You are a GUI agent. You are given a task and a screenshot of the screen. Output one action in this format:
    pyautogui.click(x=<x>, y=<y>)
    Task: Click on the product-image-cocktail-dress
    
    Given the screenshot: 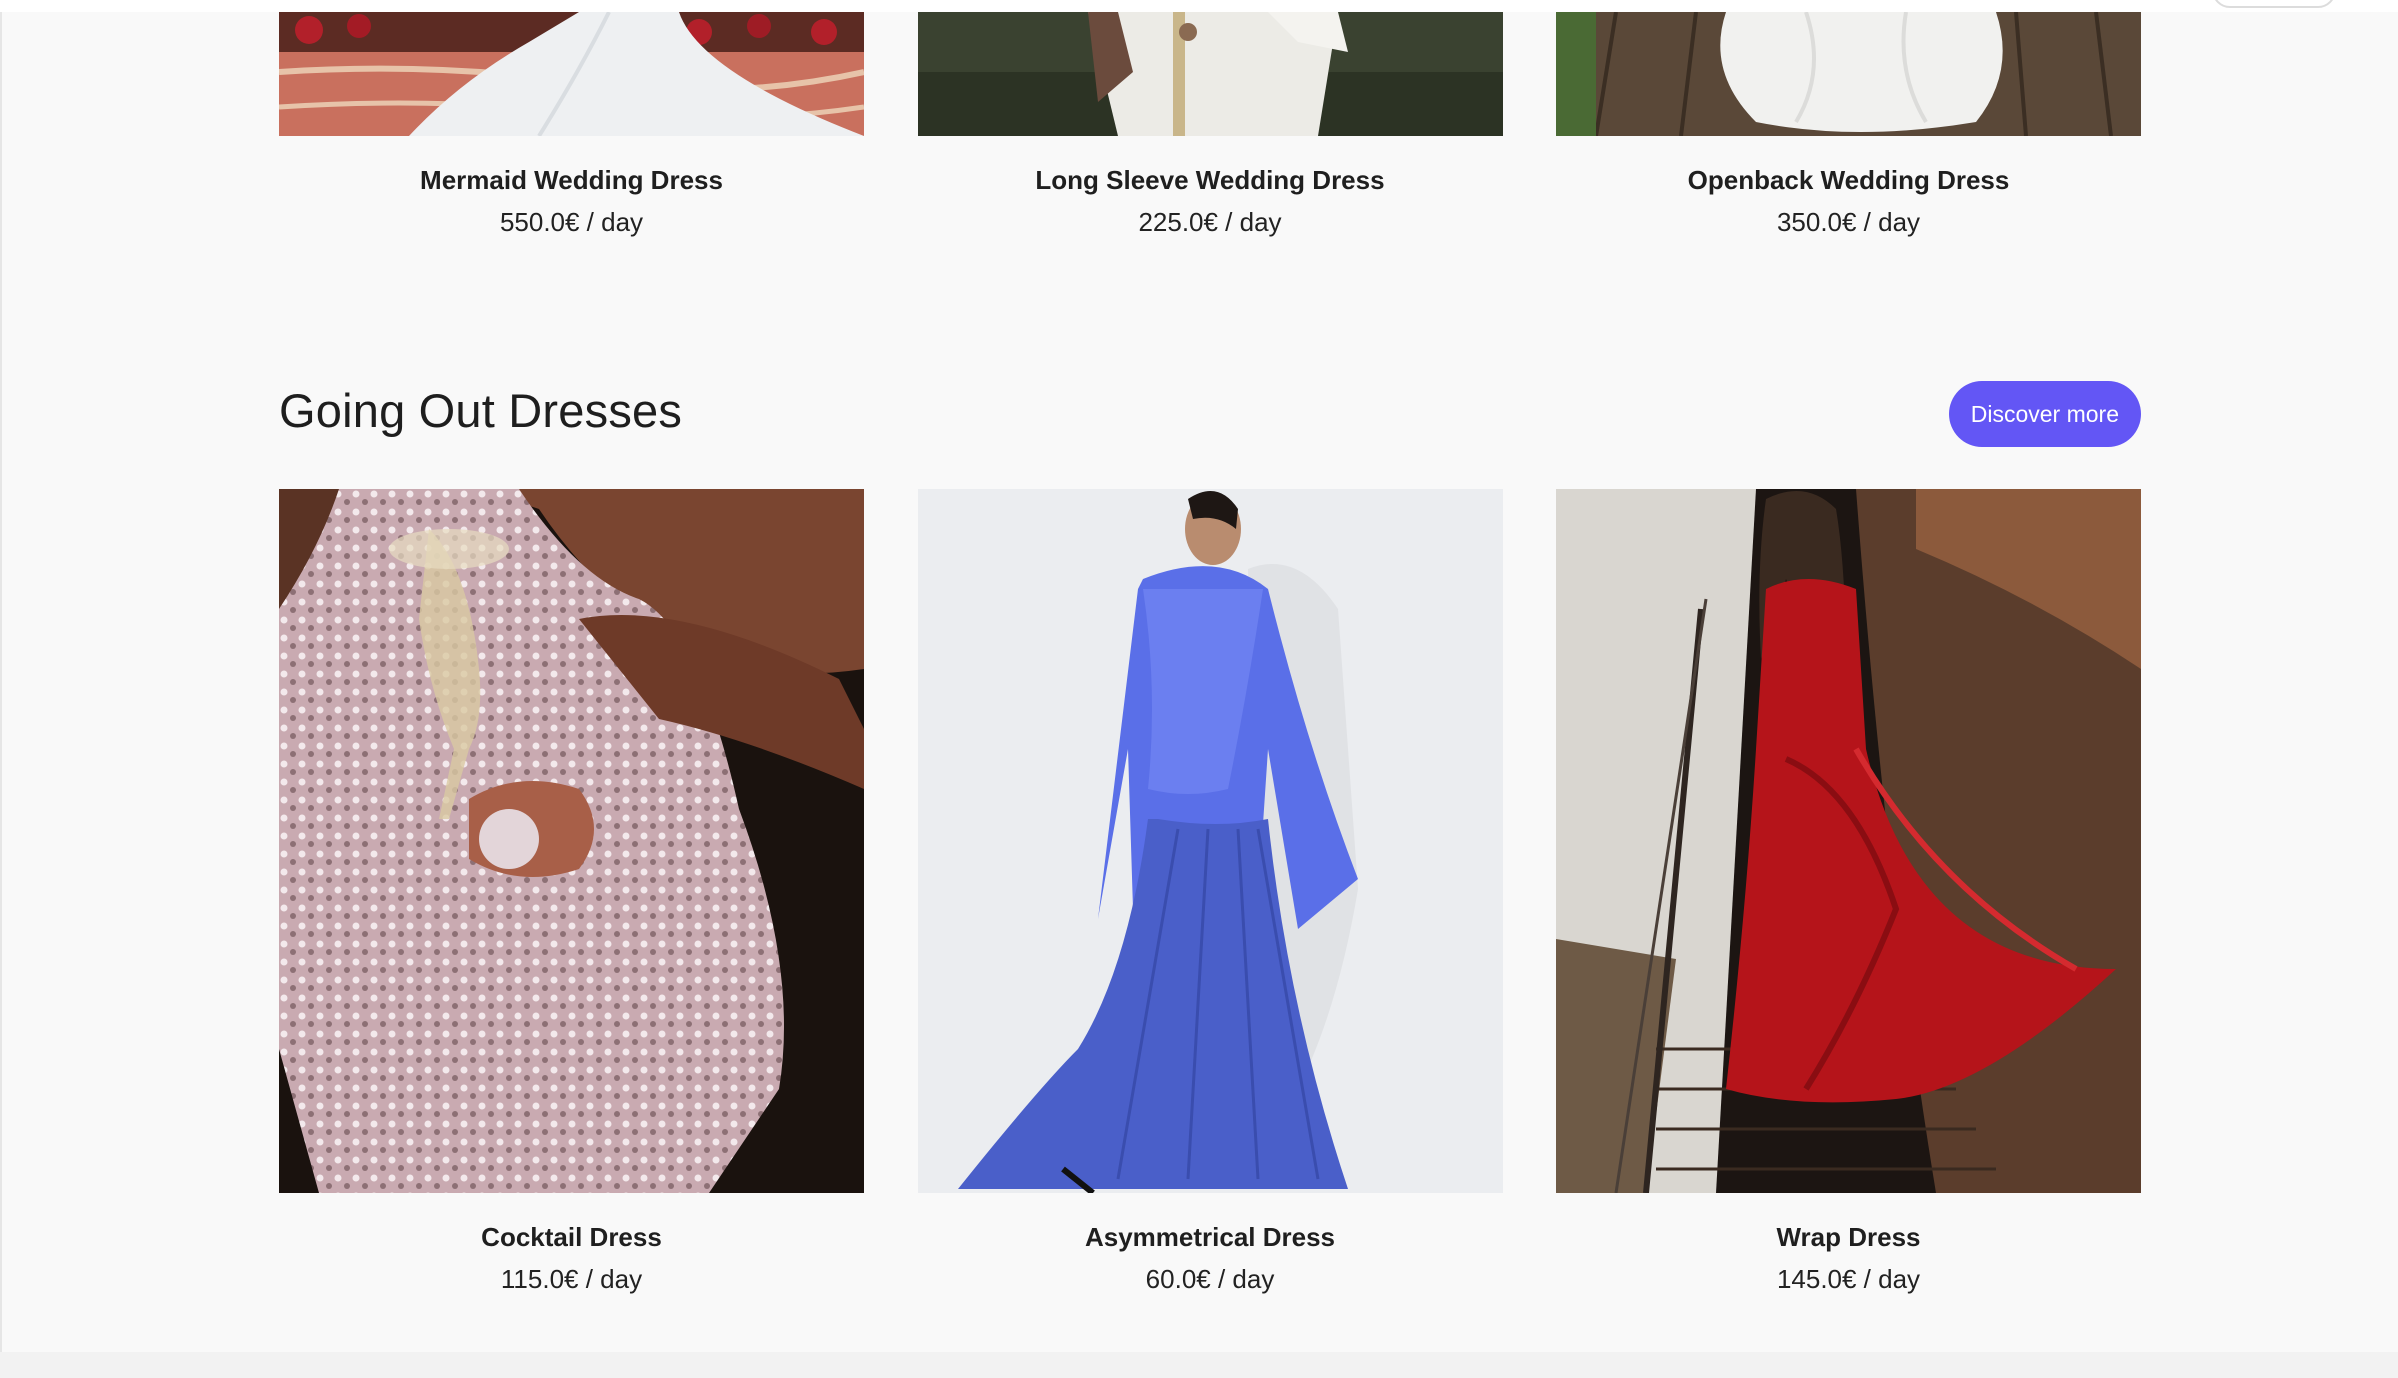 What is the action you would take?
    pyautogui.click(x=571, y=841)
    